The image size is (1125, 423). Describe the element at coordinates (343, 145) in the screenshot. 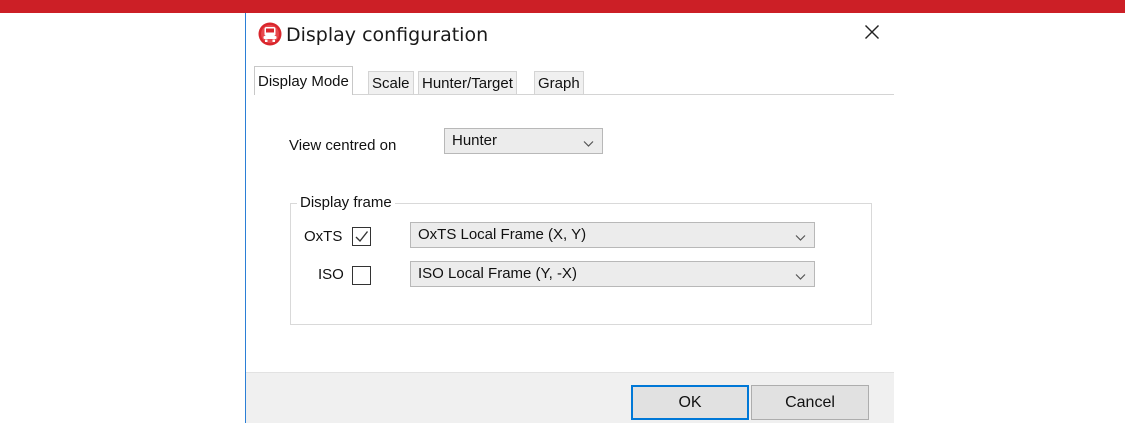

I see `view-centred-label: View centred on` at that location.